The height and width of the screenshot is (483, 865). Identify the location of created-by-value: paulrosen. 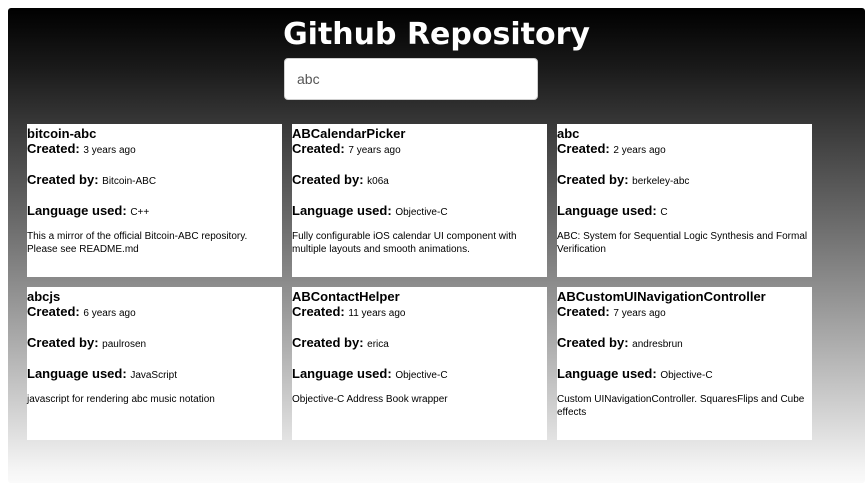
(124, 344).